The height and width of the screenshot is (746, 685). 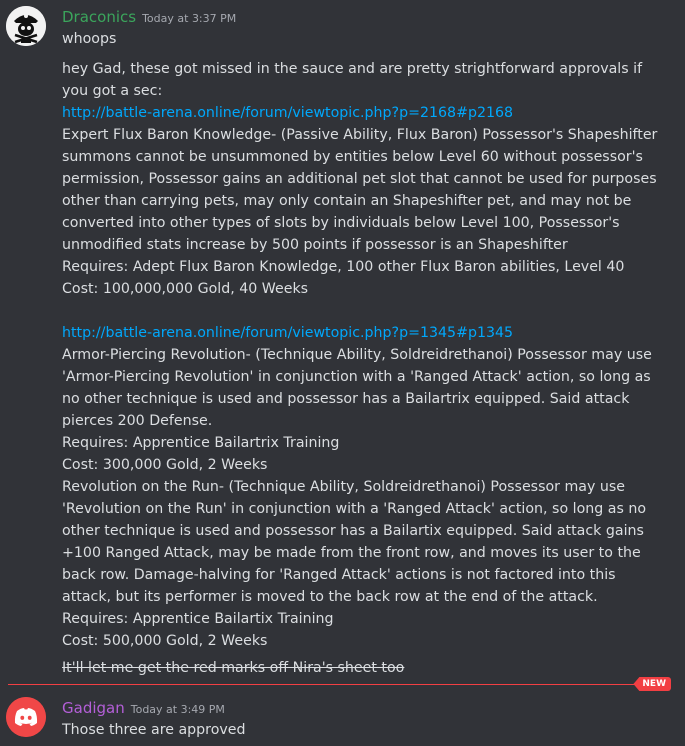 I want to click on message-line: Requires: Apprentice Bailartrix Training, so click(x=201, y=443).